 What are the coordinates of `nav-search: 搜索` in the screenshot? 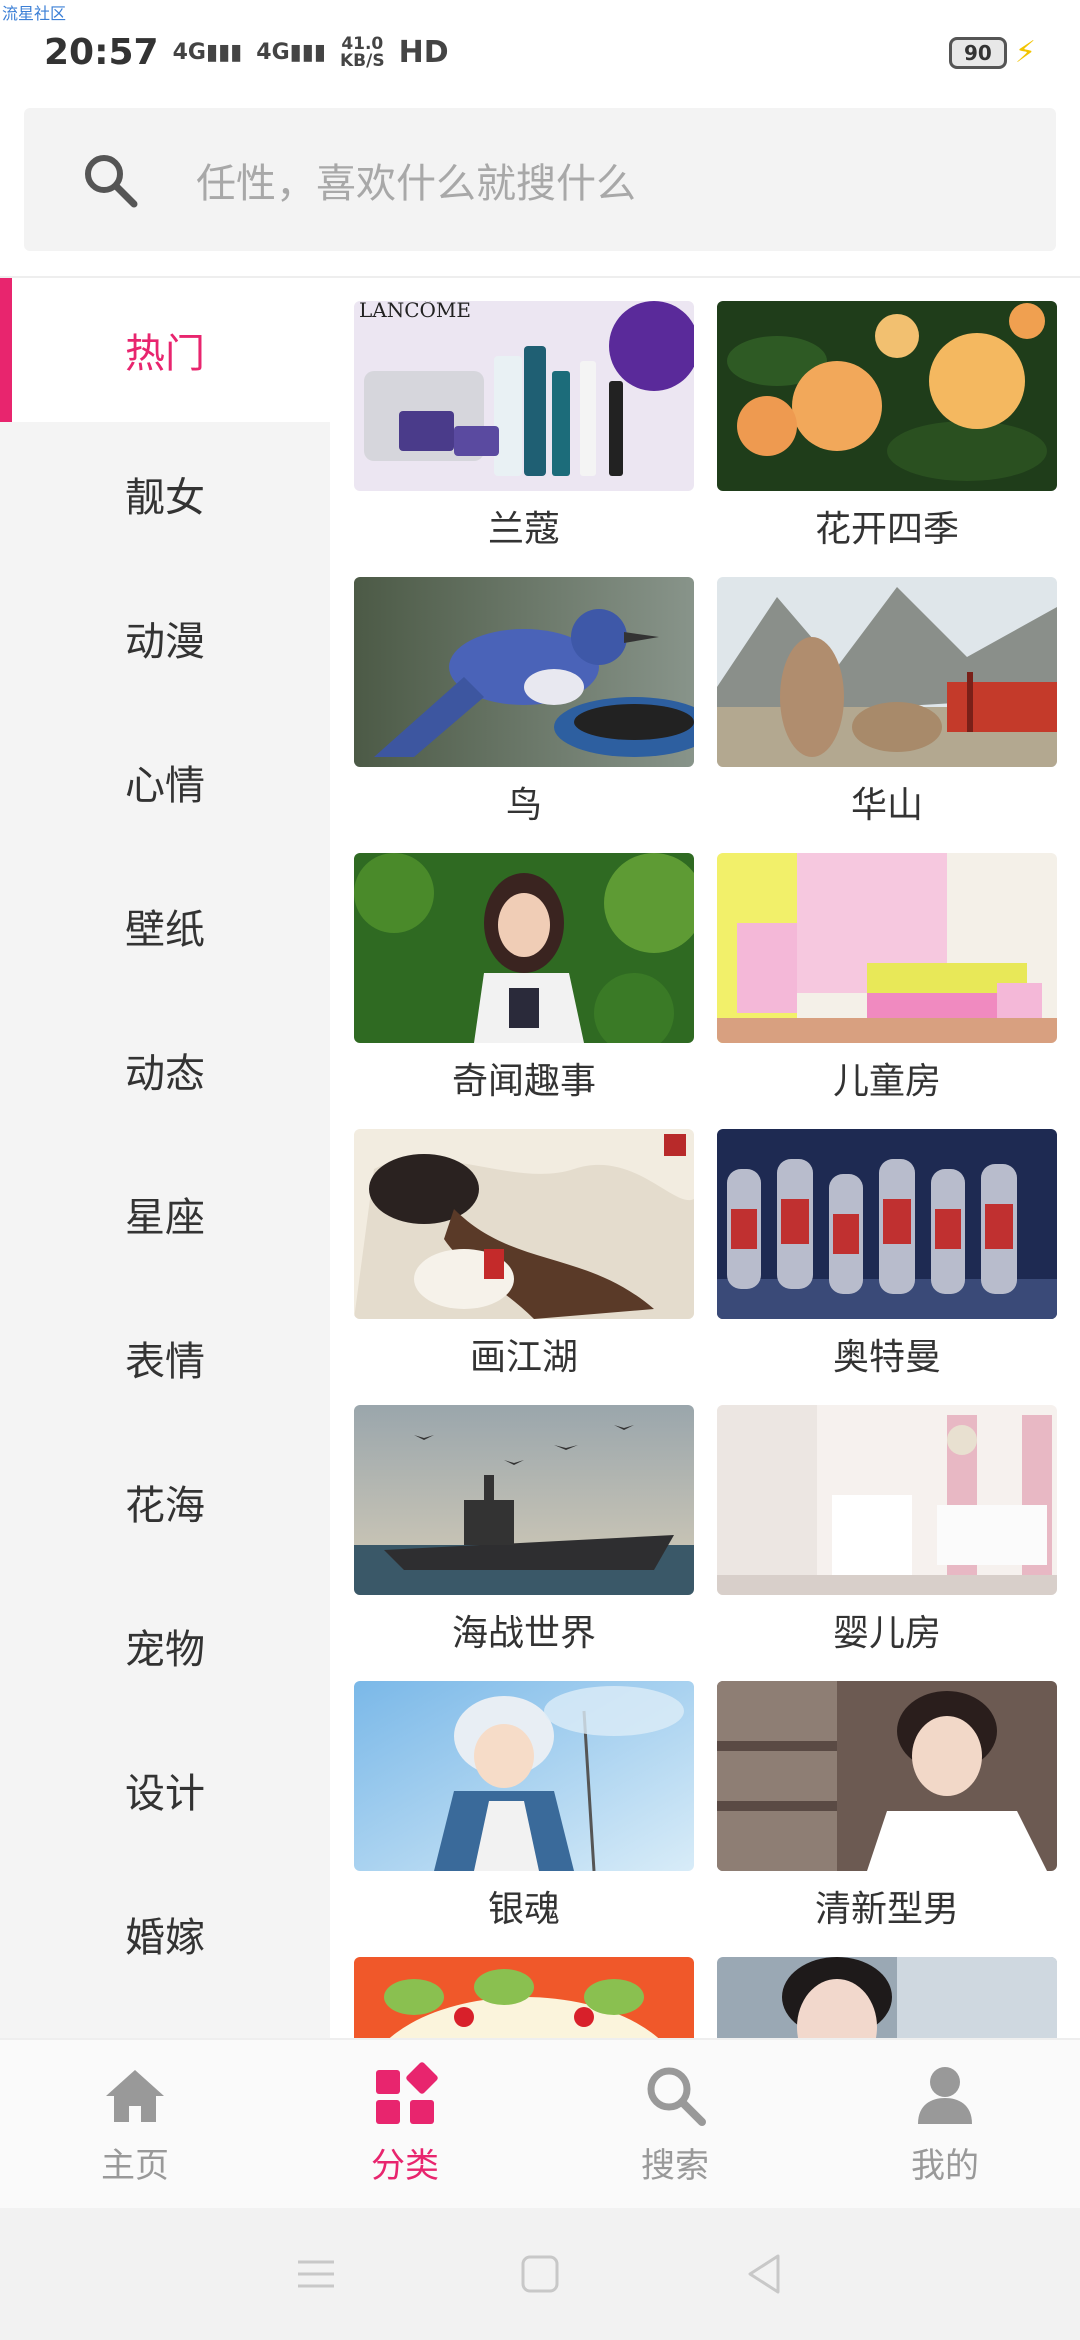 It's located at (675, 2124).